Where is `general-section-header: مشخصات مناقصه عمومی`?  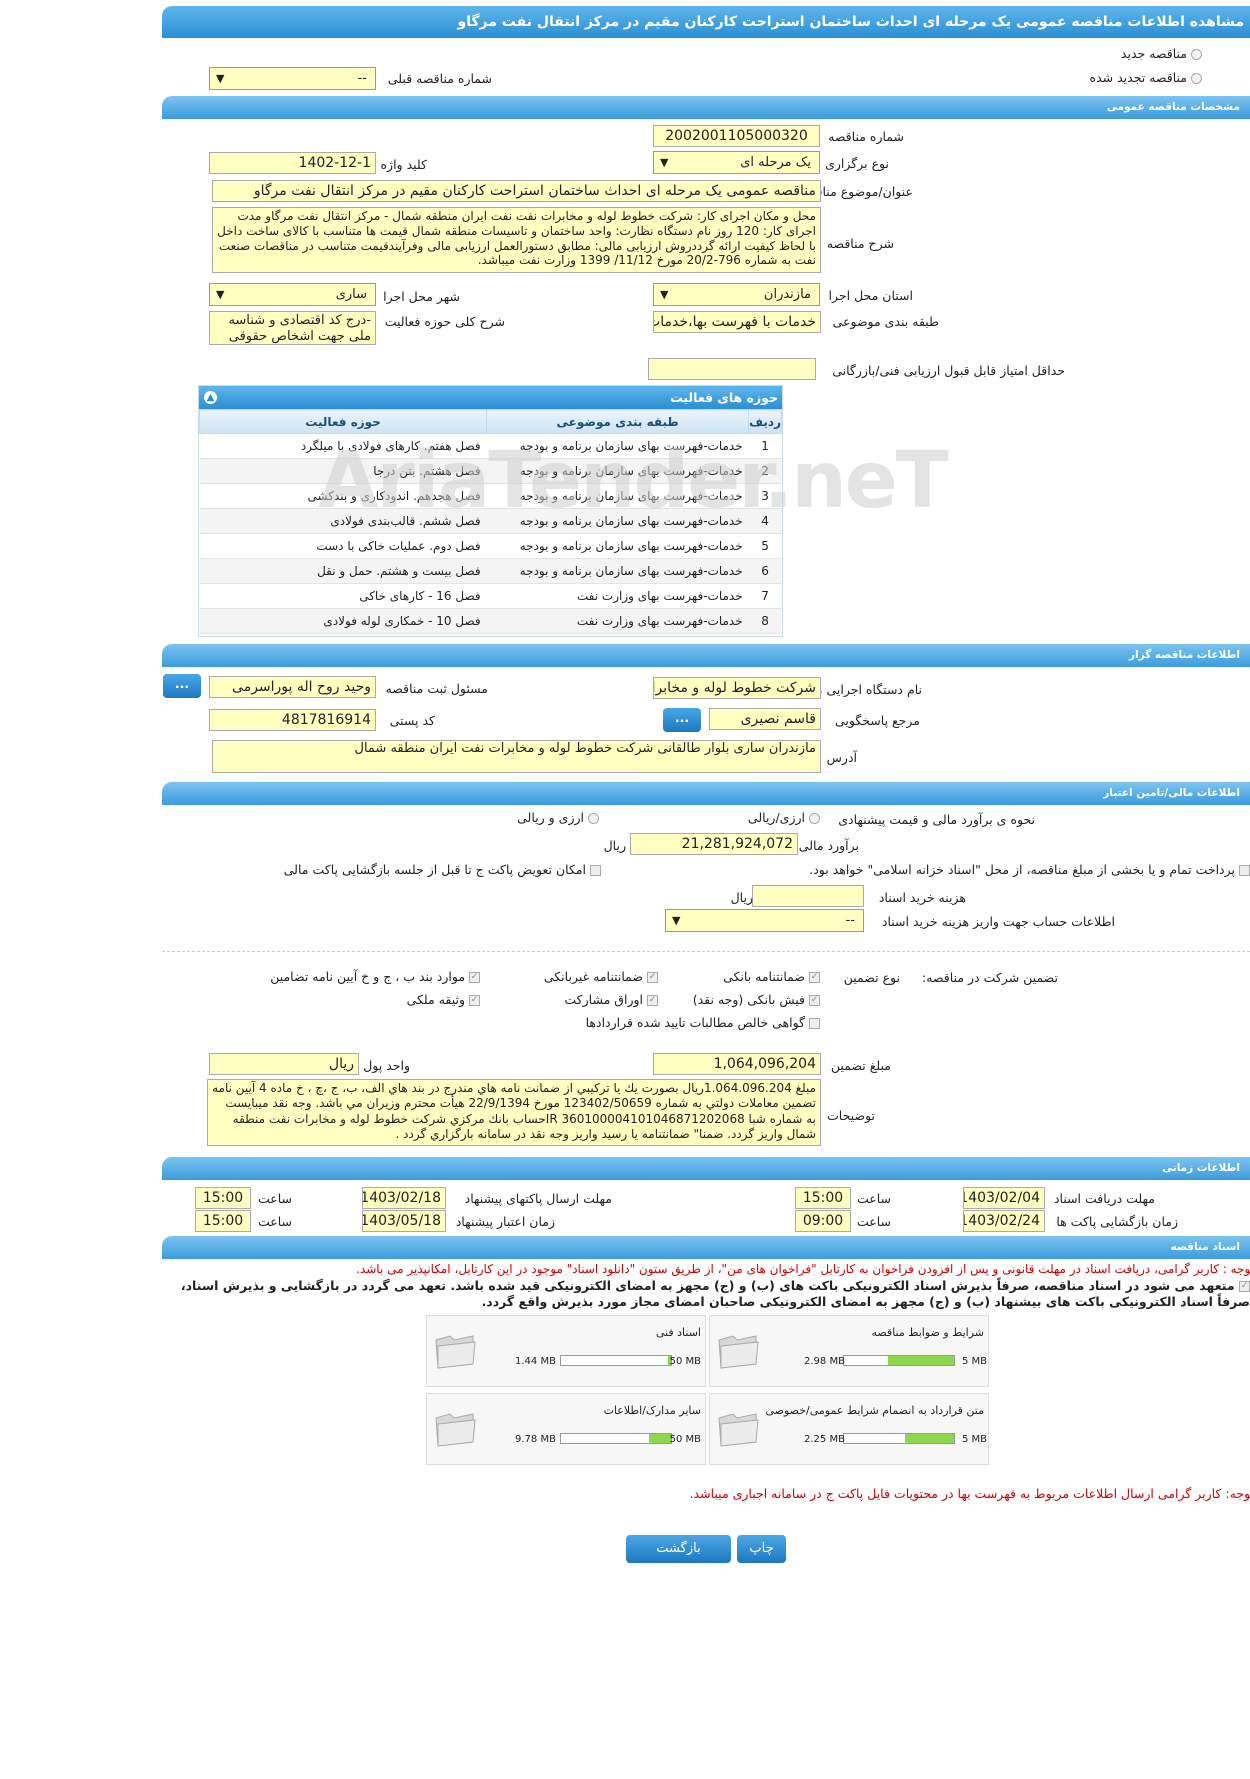 general-section-header: مشخصات مناقصه عمومی is located at coordinates (706, 107).